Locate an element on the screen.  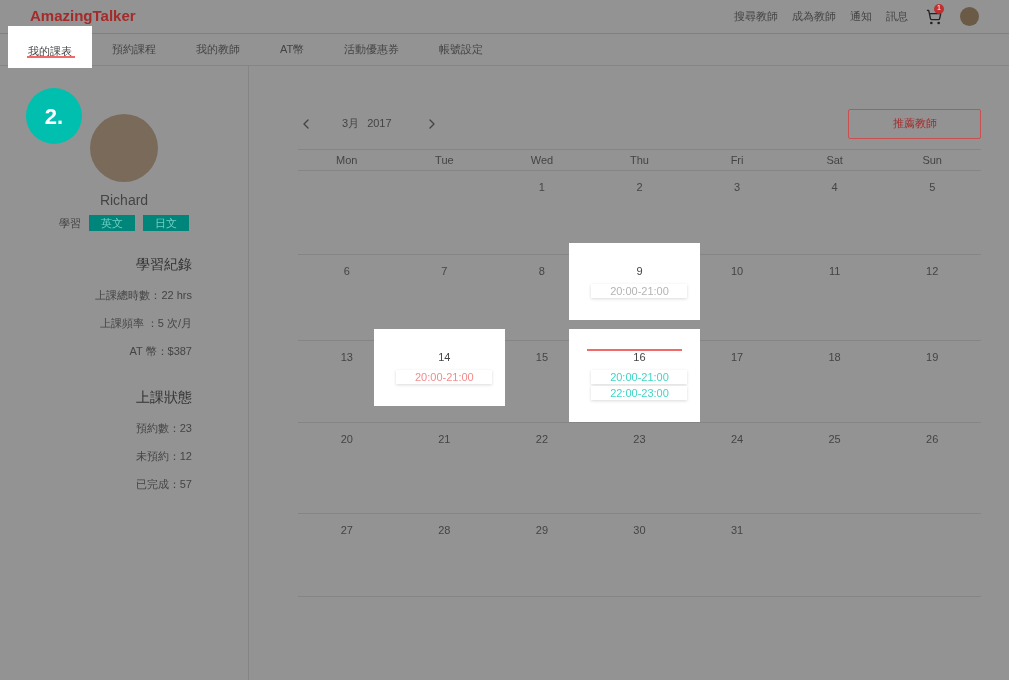
day-number: 18 is located at coordinates (834, 357).